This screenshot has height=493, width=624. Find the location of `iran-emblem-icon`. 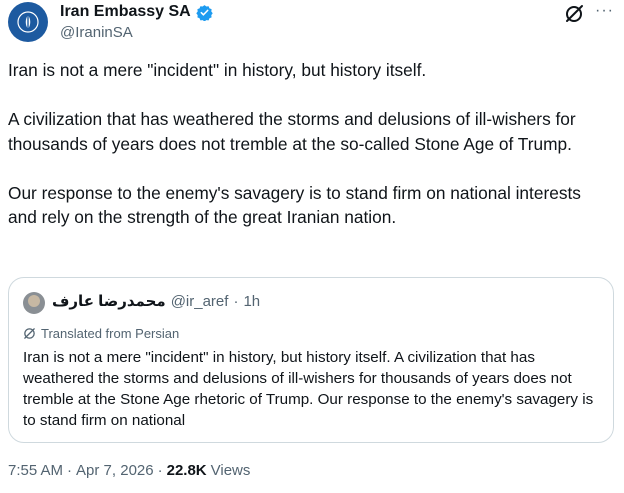

iran-emblem-icon is located at coordinates (28, 22).